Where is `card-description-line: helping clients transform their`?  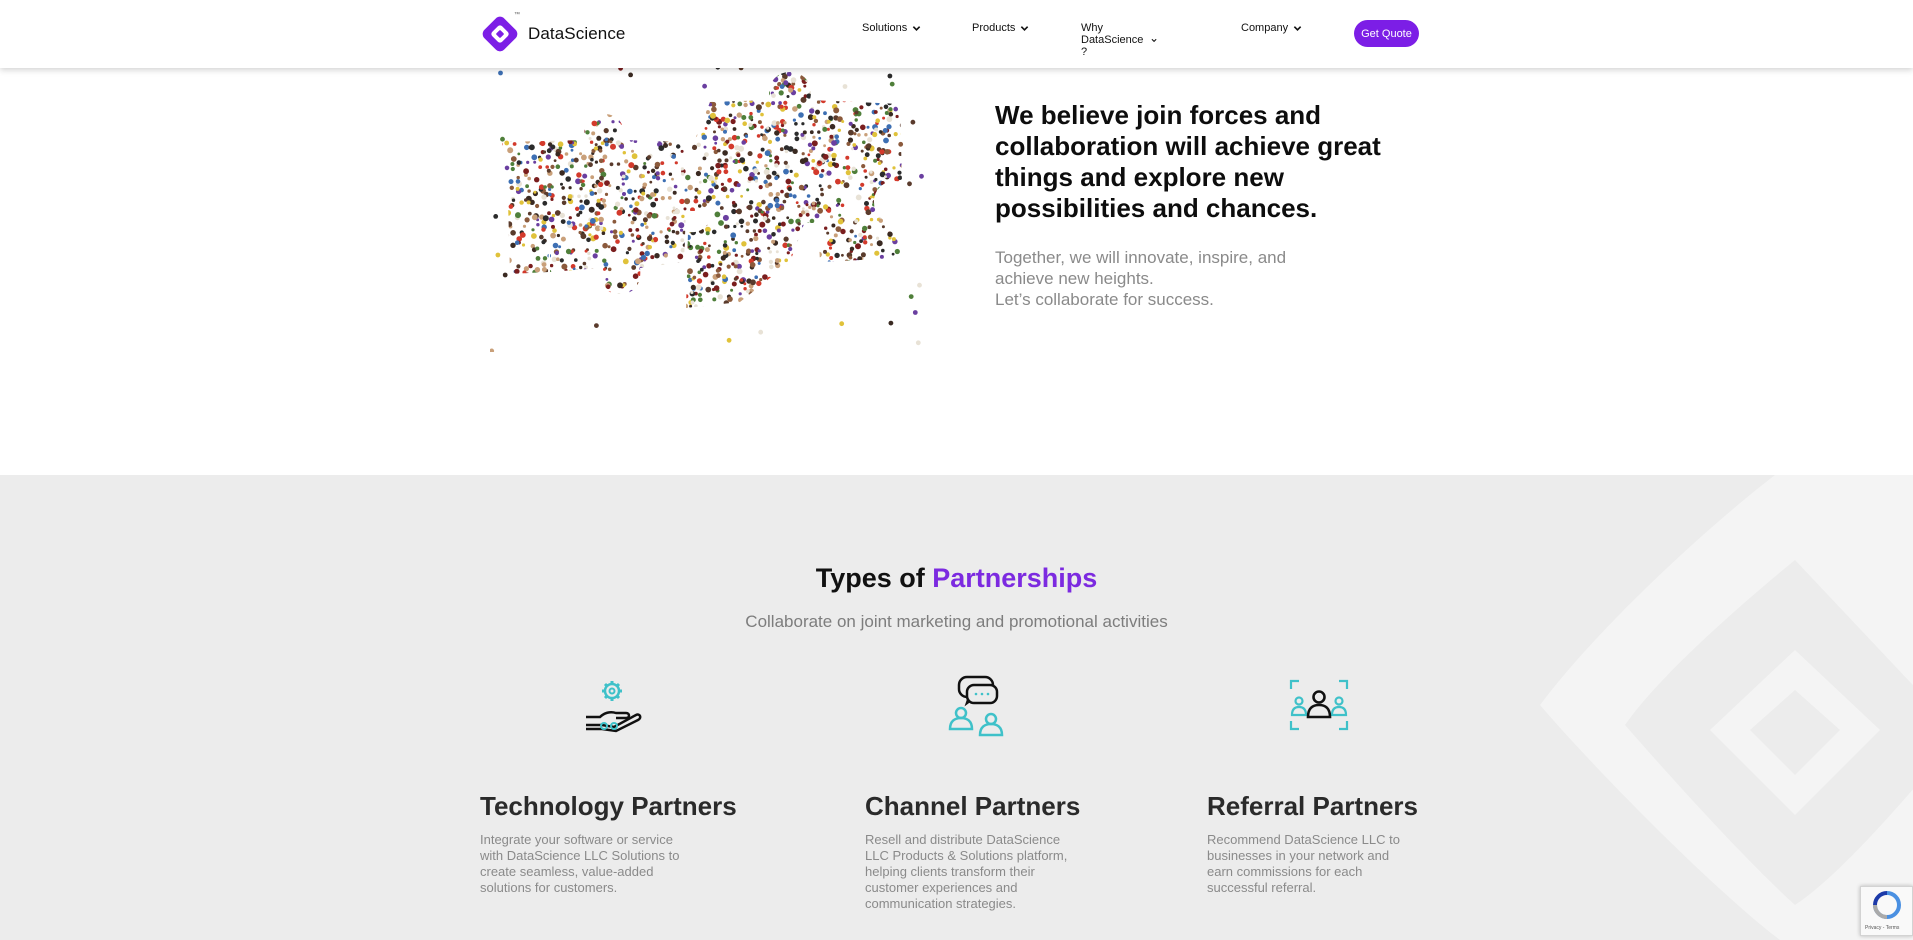
card-description-line: helping clients transform their is located at coordinates (950, 871).